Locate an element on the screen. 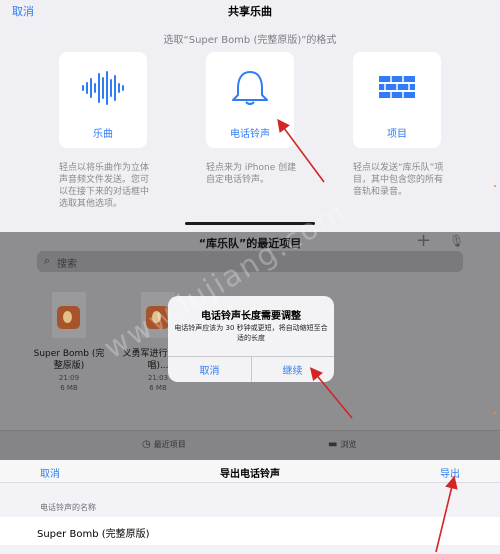  arrow-to-ringtone is located at coordinates (301, 150).